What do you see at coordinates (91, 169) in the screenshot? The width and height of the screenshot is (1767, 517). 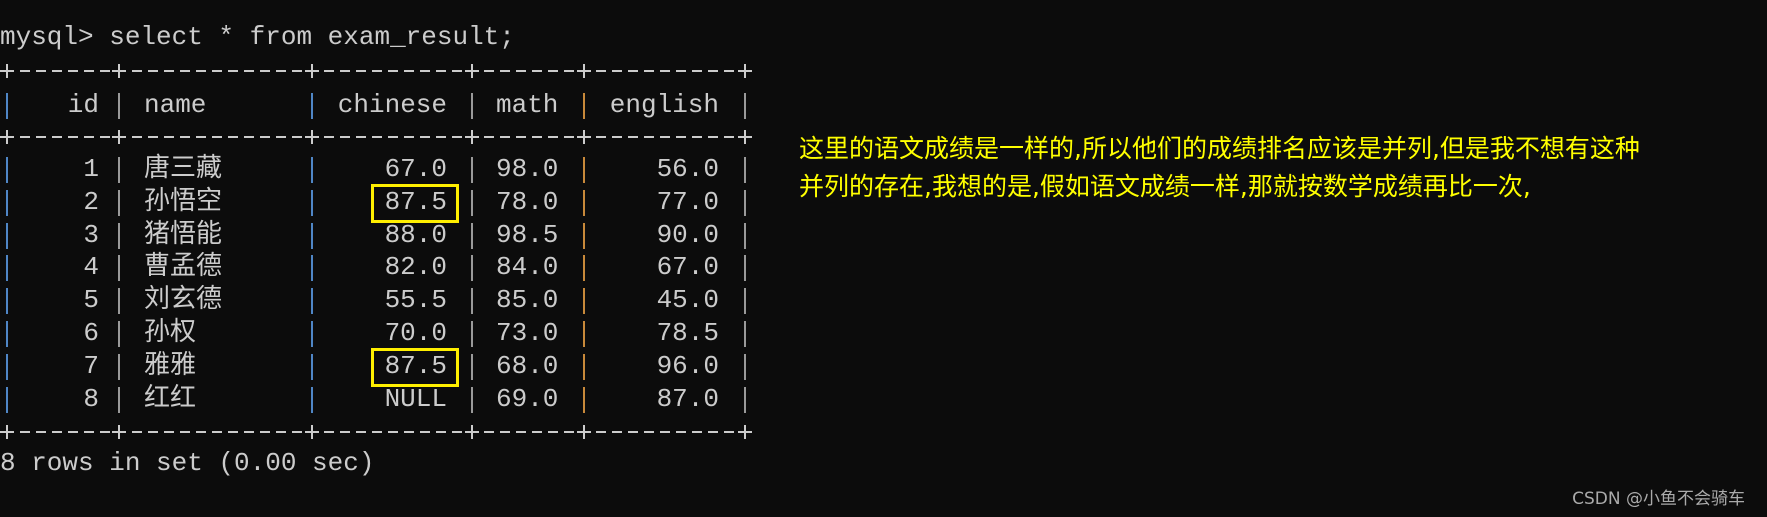 I see `cell-id: 1` at bounding box center [91, 169].